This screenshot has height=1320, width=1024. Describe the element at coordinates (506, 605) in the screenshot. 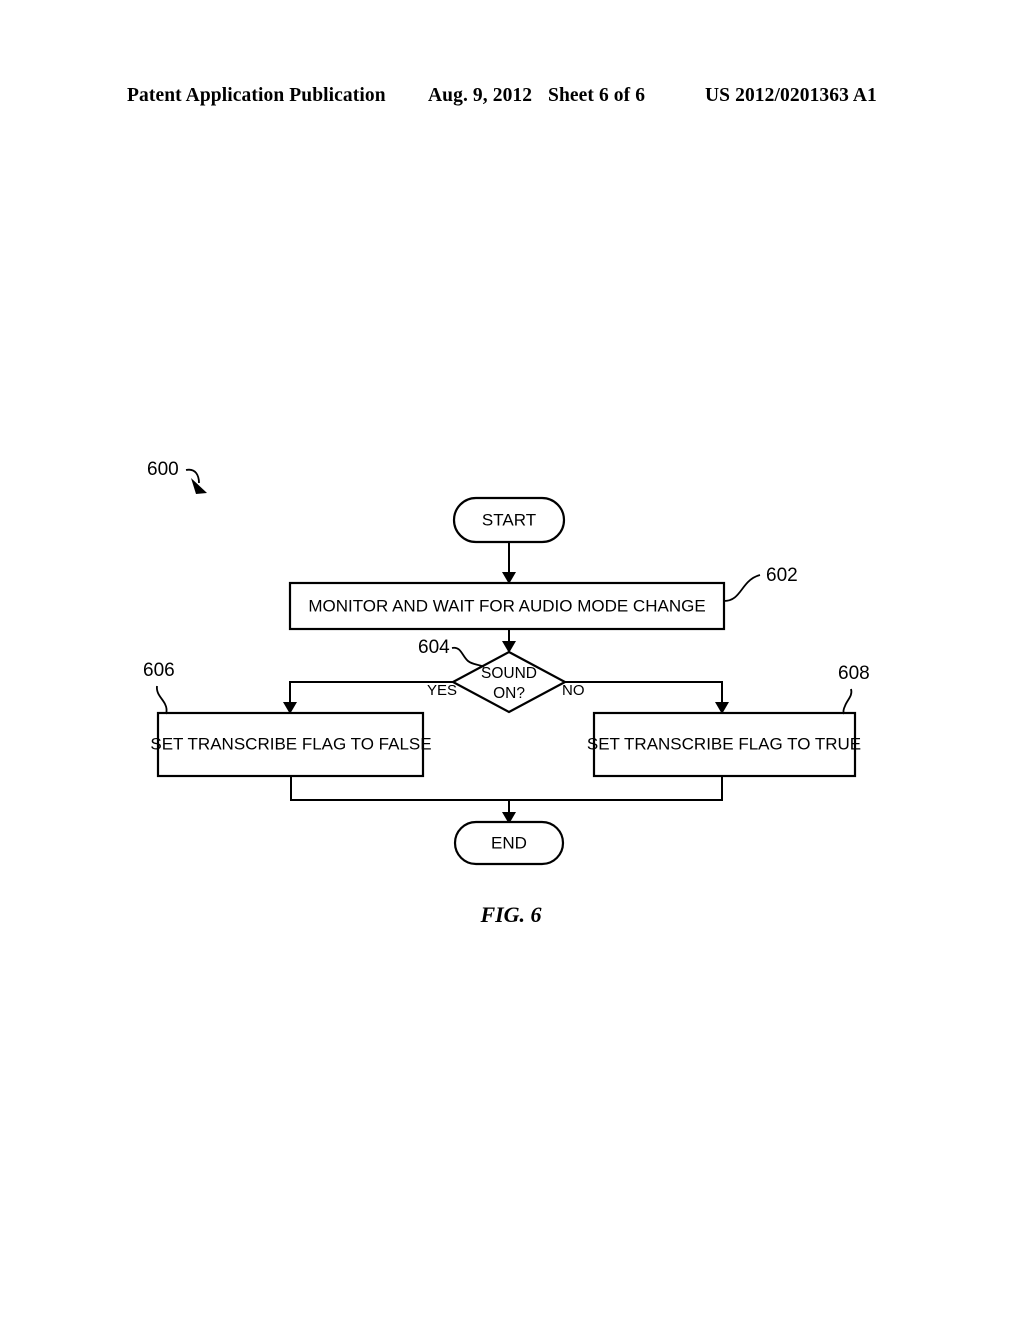

I see `monitor-audio-mode-label: MONITOR AND WAIT FOR AUDIO MODE CHANGE` at that location.